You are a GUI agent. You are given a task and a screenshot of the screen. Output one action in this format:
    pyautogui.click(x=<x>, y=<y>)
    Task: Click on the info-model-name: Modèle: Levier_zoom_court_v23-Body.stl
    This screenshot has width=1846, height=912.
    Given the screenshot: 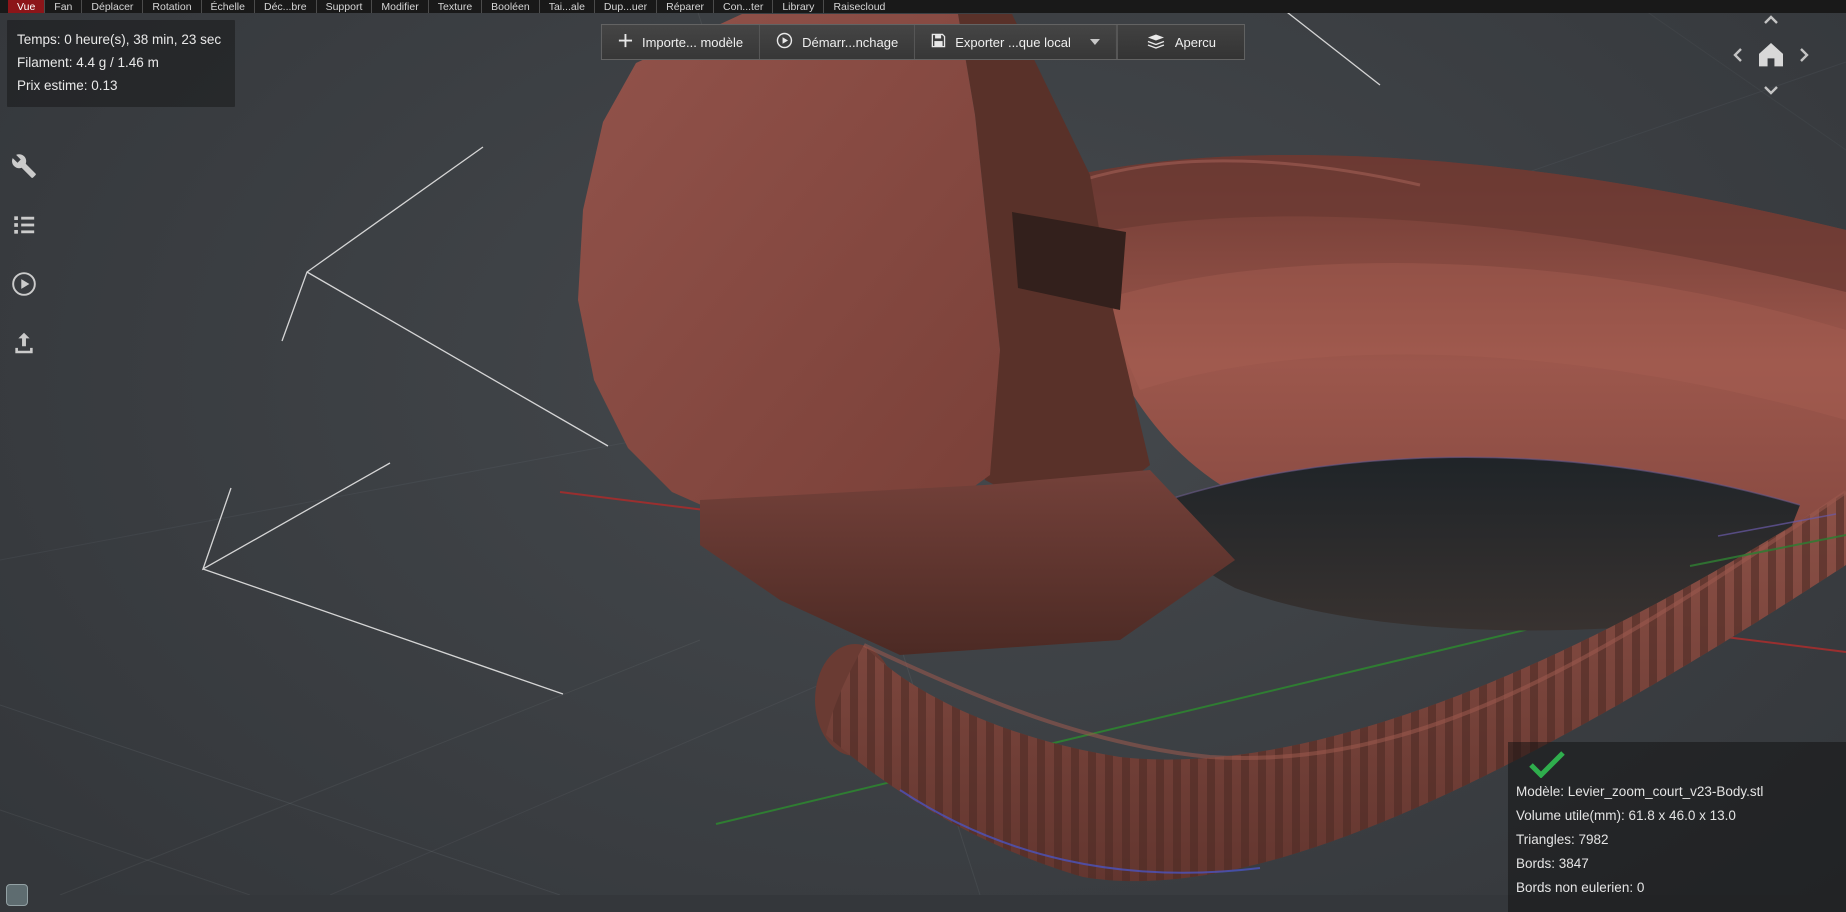 What is the action you would take?
    pyautogui.click(x=1640, y=791)
    